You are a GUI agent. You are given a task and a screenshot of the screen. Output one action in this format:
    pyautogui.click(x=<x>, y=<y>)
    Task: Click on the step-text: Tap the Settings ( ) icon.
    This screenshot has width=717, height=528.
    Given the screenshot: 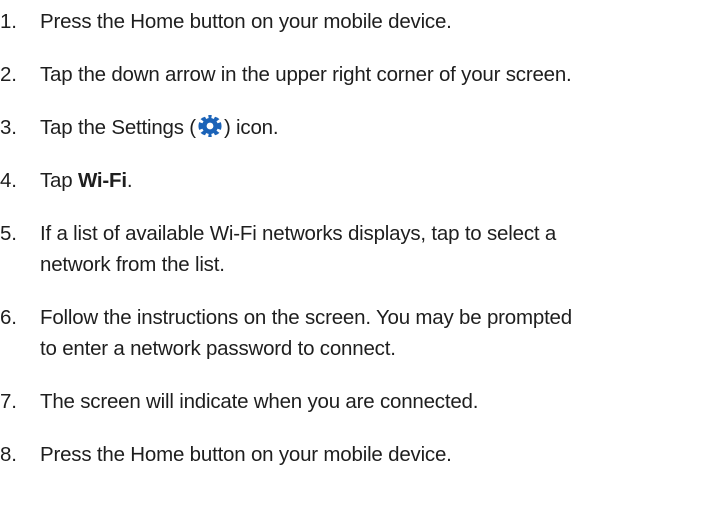 What is the action you would take?
    pyautogui.click(x=378, y=127)
    